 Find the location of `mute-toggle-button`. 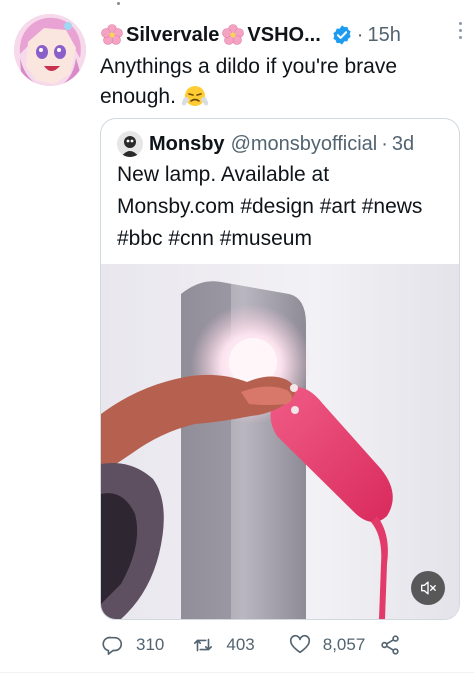

mute-toggle-button is located at coordinates (428, 588).